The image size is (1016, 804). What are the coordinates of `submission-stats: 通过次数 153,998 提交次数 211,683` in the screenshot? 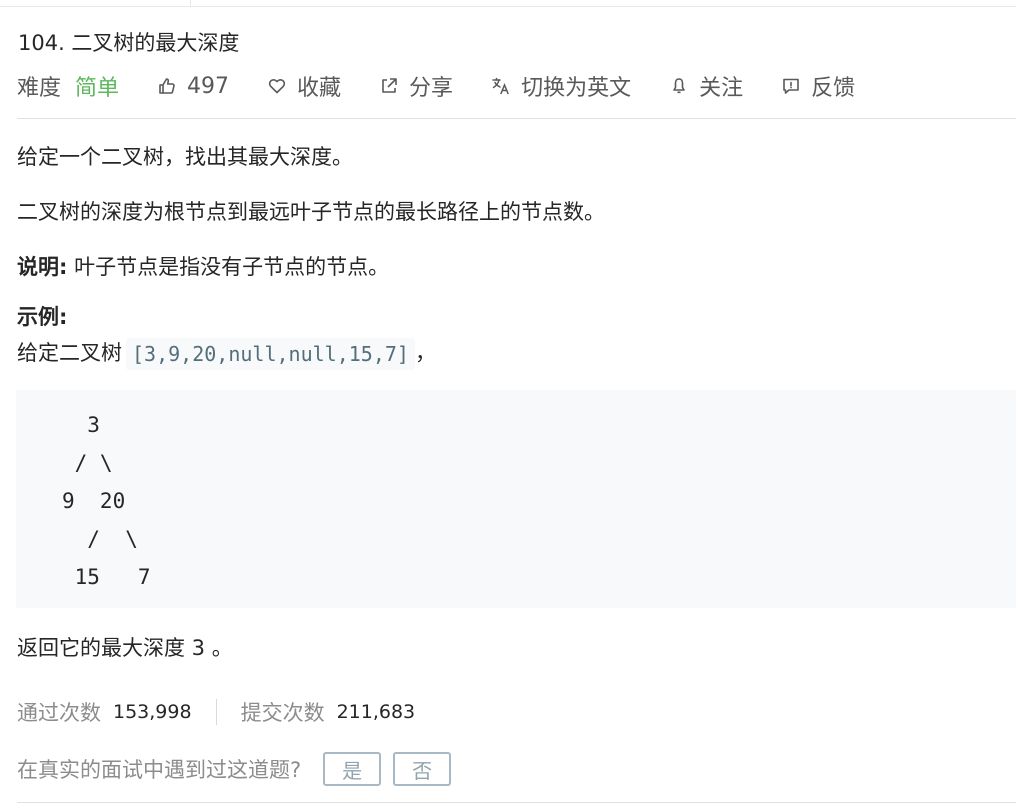 It's located at (216, 712).